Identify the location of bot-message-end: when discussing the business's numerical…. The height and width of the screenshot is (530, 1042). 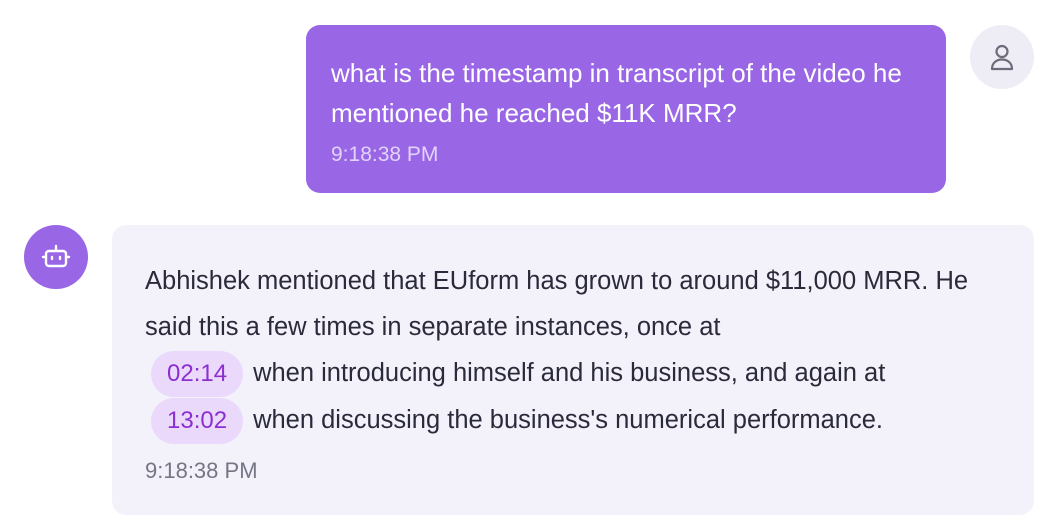
(568, 420).